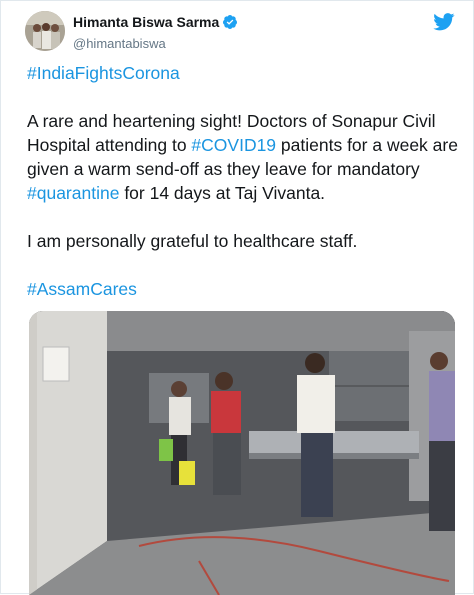 The image size is (474, 595). Describe the element at coordinates (73, 193) in the screenshot. I see `hashtag-link: #quarantine` at that location.